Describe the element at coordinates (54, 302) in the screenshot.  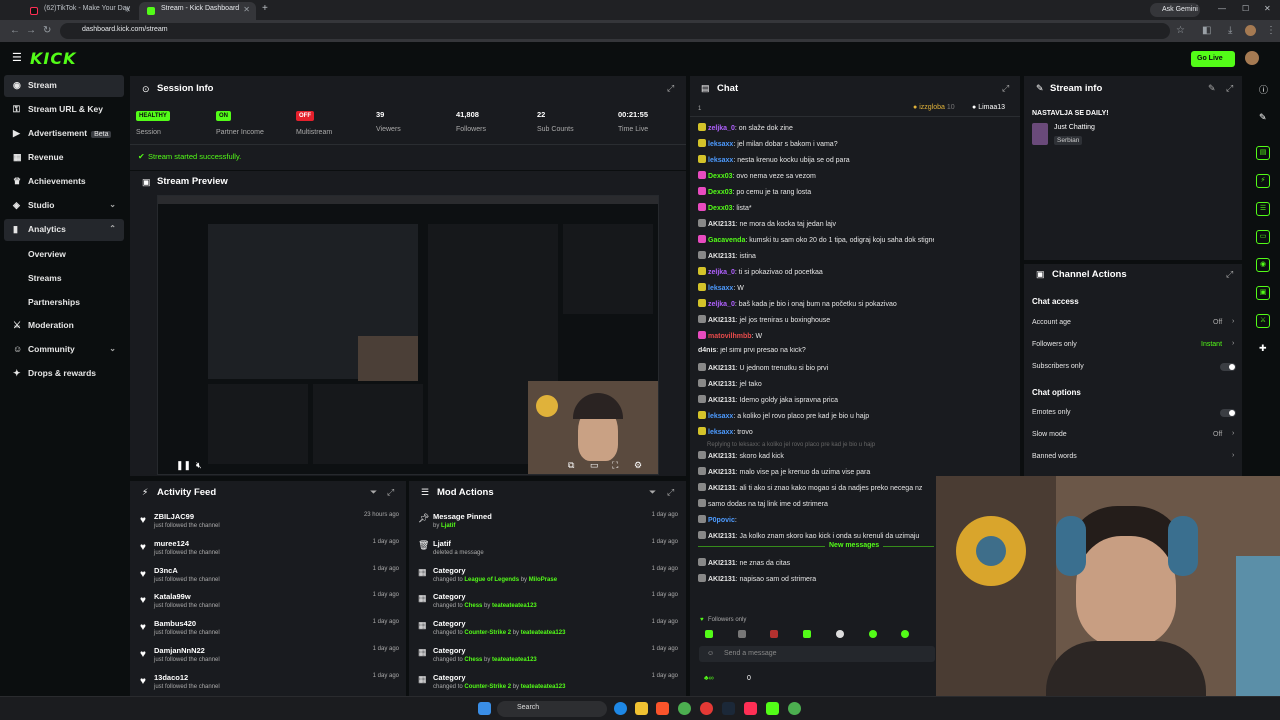
I see `sidebar-subitem-partnerships: Partnerships` at that location.